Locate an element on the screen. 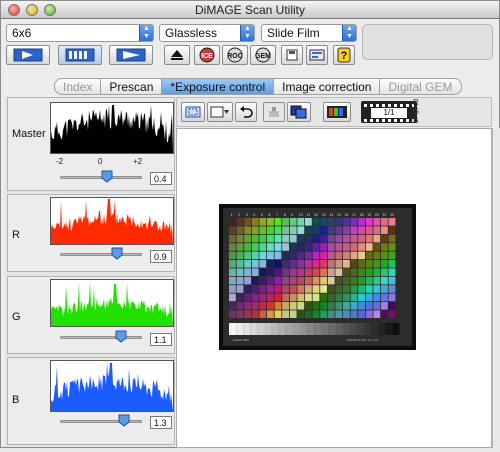  green-slider is located at coordinates (101, 337).